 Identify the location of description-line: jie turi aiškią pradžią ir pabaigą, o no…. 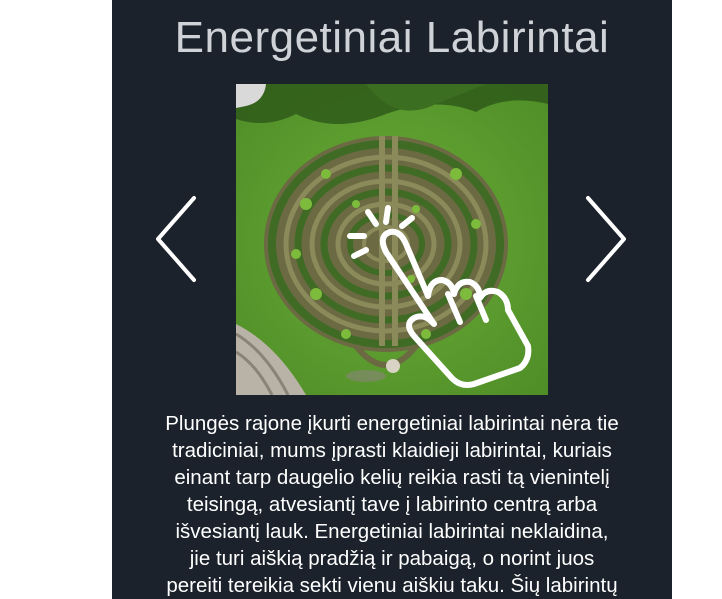
(392, 558).